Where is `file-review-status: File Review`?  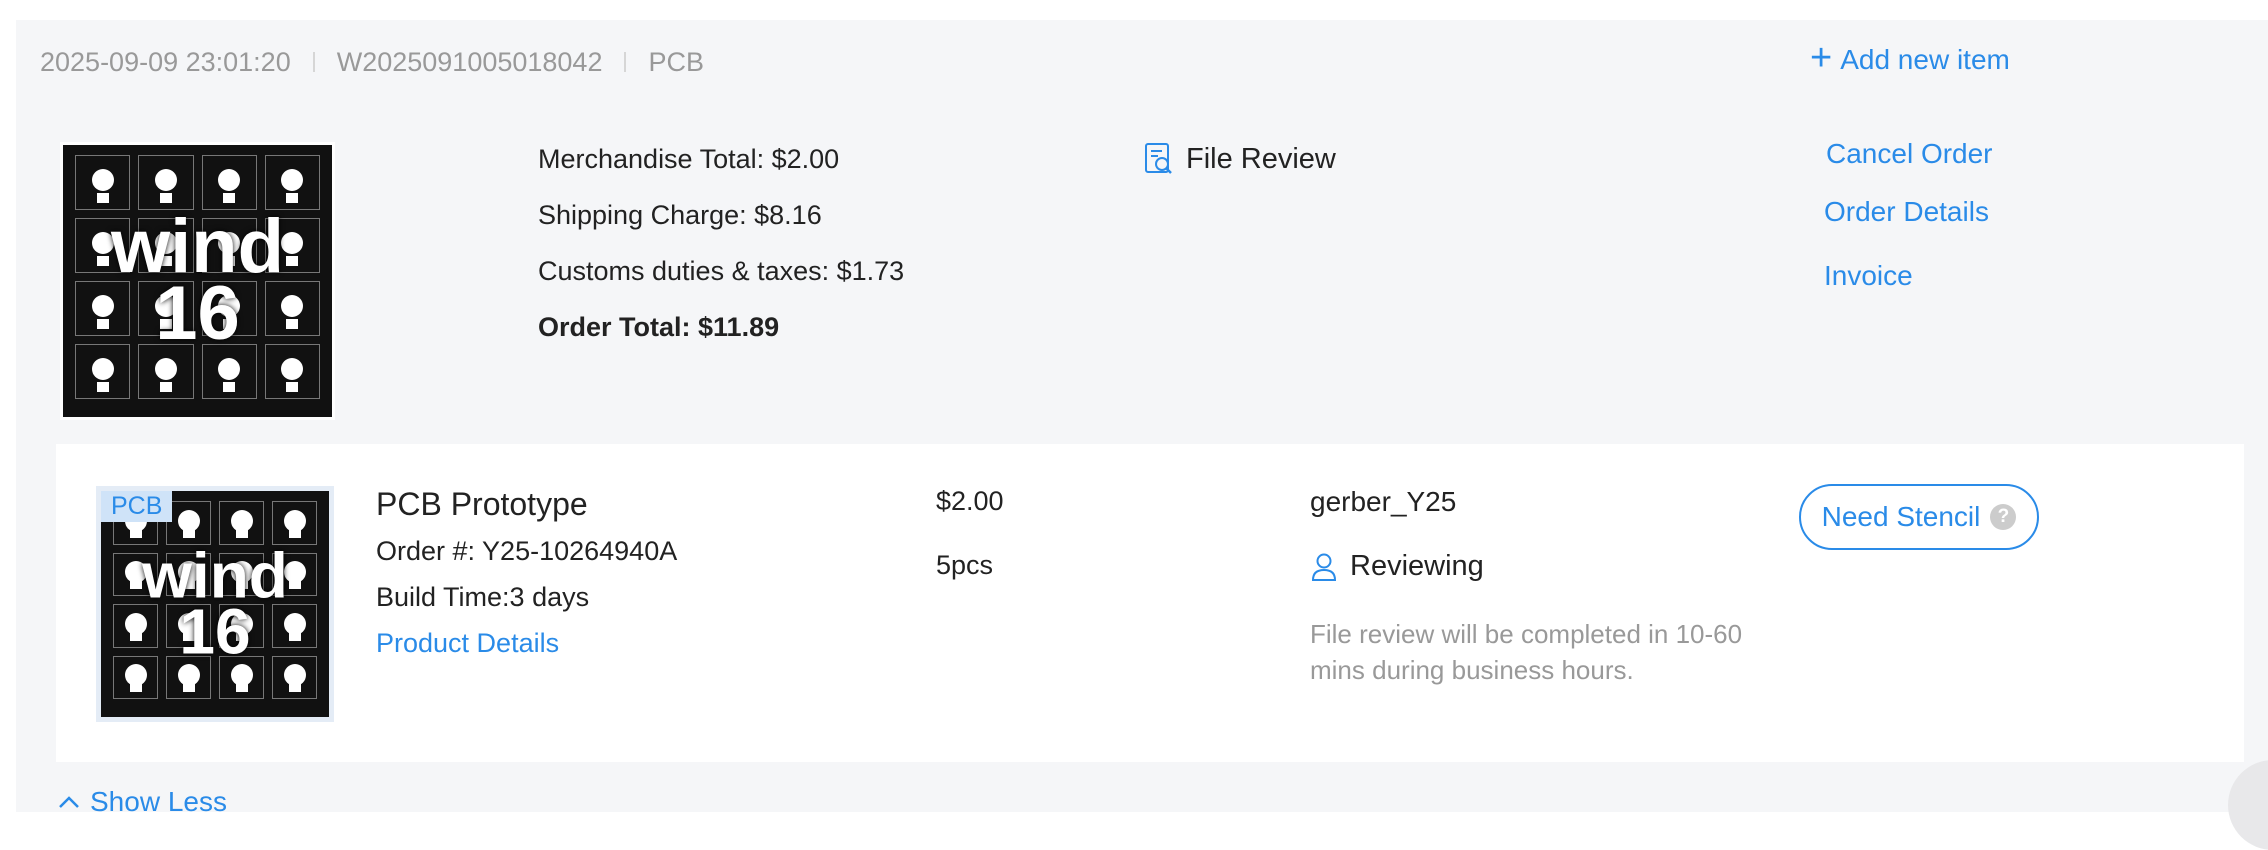
file-review-status: File Review is located at coordinates (1240, 159).